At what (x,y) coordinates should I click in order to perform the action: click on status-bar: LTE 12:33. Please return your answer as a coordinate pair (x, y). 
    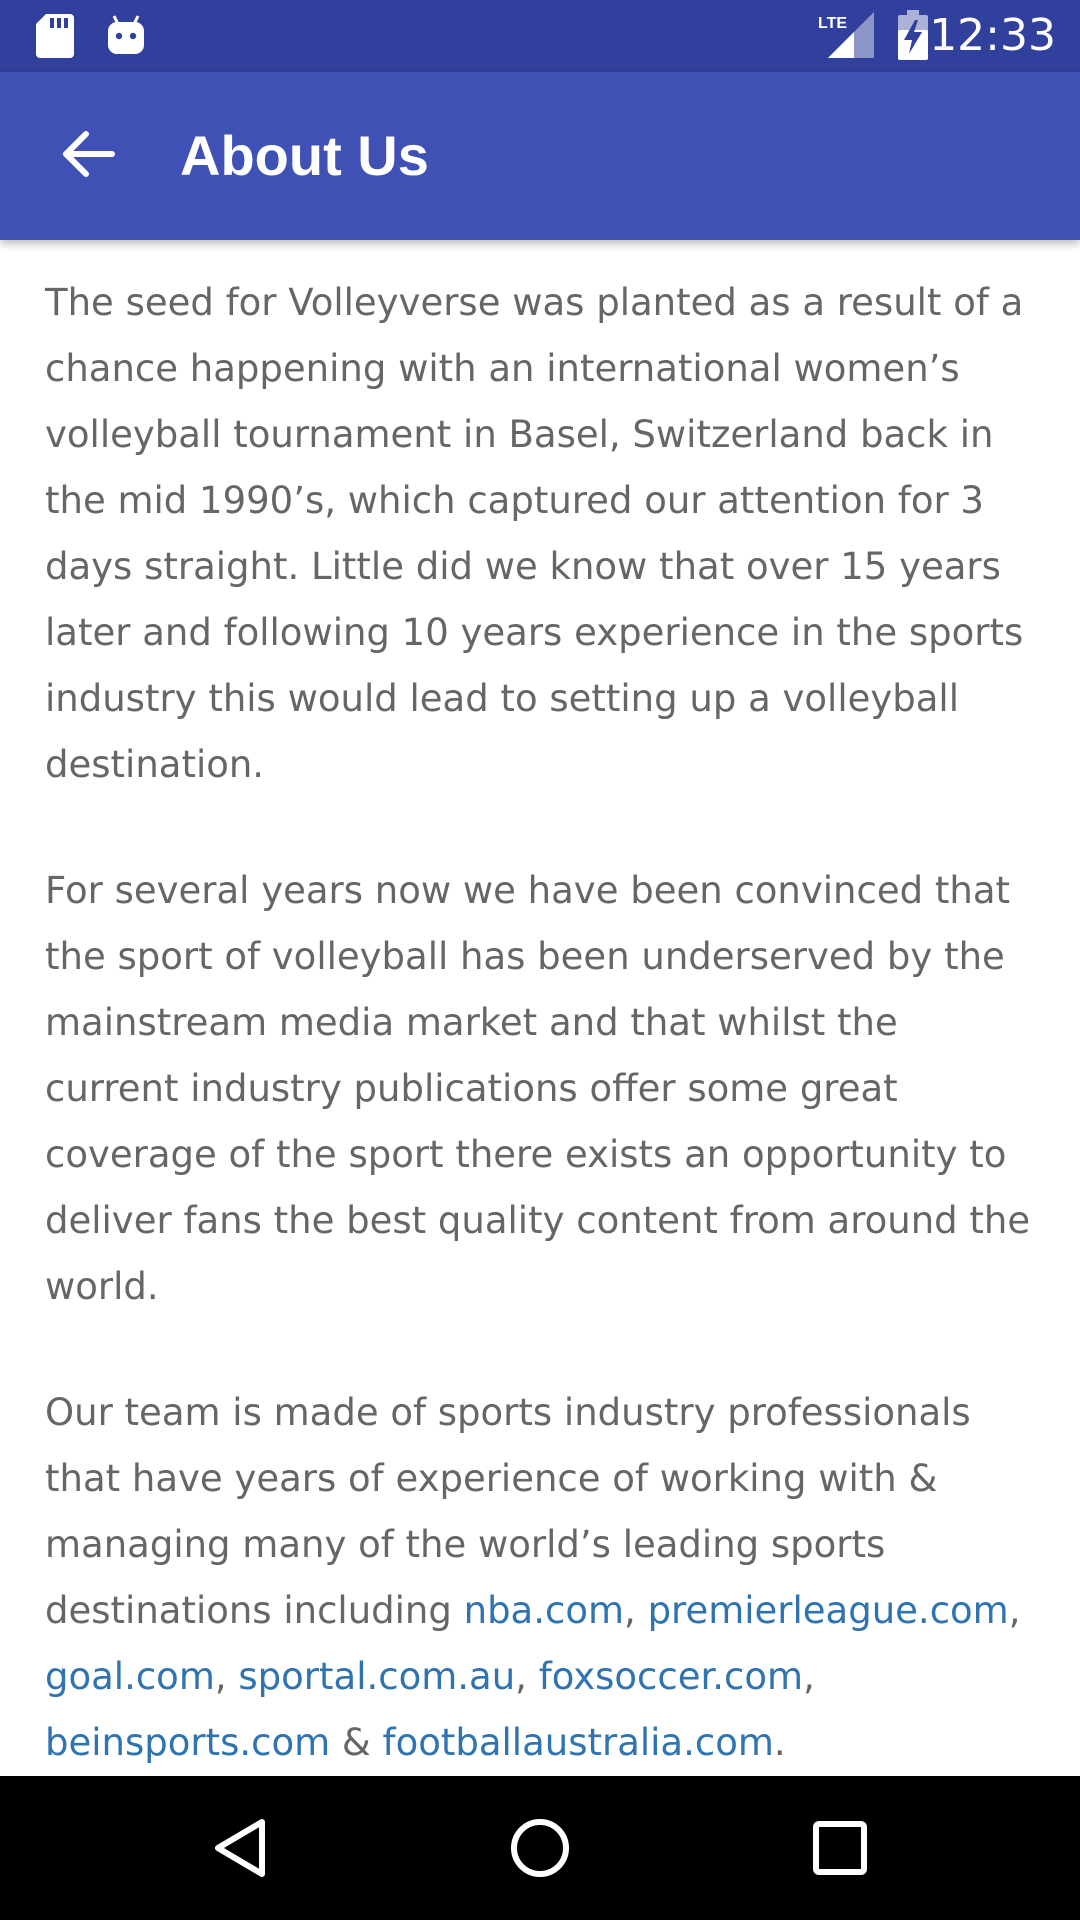
    Looking at the image, I should click on (540, 36).